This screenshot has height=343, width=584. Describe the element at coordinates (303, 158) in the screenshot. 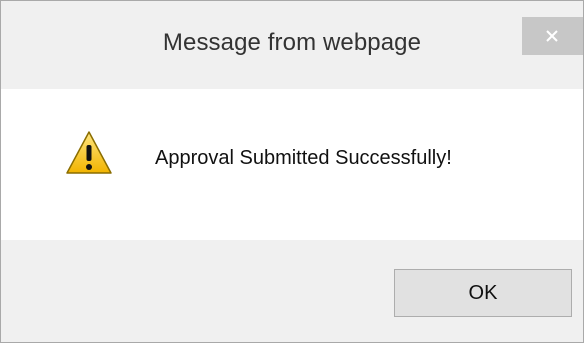

I see `dialog-message: Approval Submitted Successfully!` at that location.